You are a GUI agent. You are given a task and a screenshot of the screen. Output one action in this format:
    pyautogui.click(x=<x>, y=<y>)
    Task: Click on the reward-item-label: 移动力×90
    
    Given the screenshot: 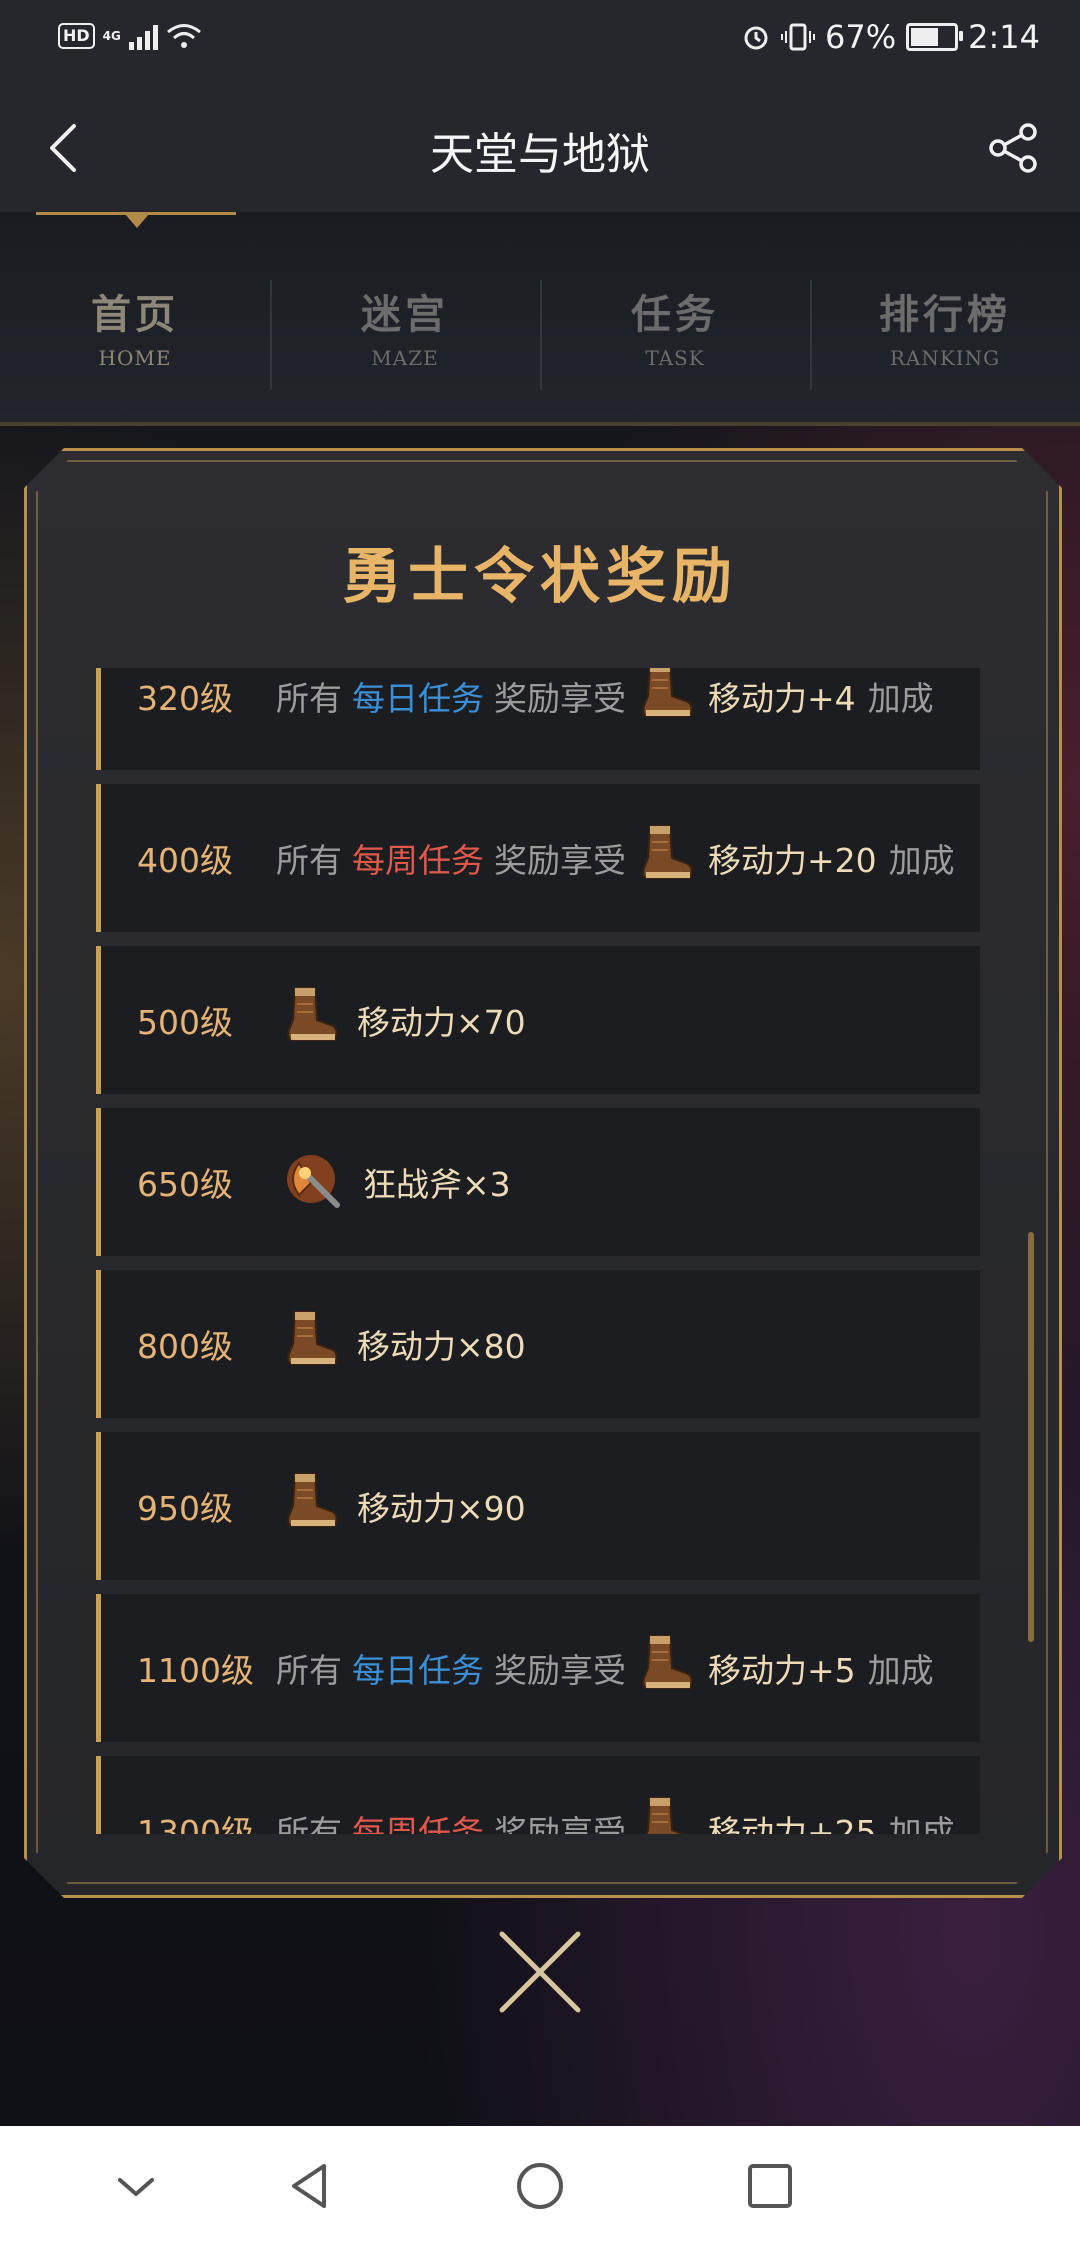 What is the action you would take?
    pyautogui.click(x=441, y=1508)
    